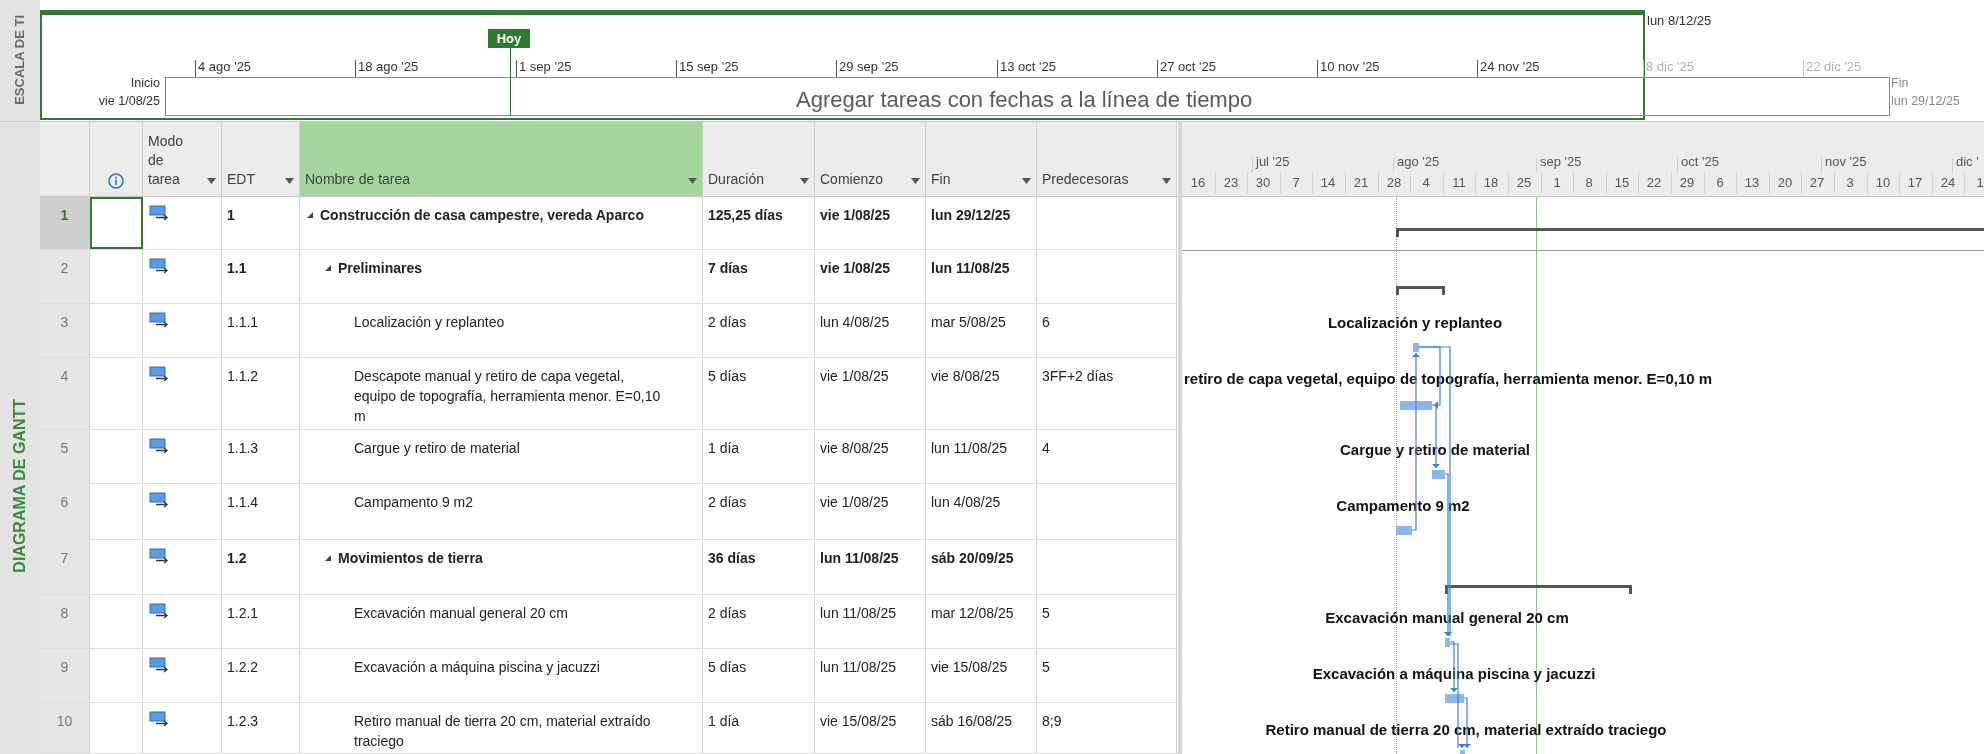  I want to click on task-name: Descapote manual y retiro de capa vegetal, equipo de topografía, herramienta menor. E=0,10 m, so click(509, 396).